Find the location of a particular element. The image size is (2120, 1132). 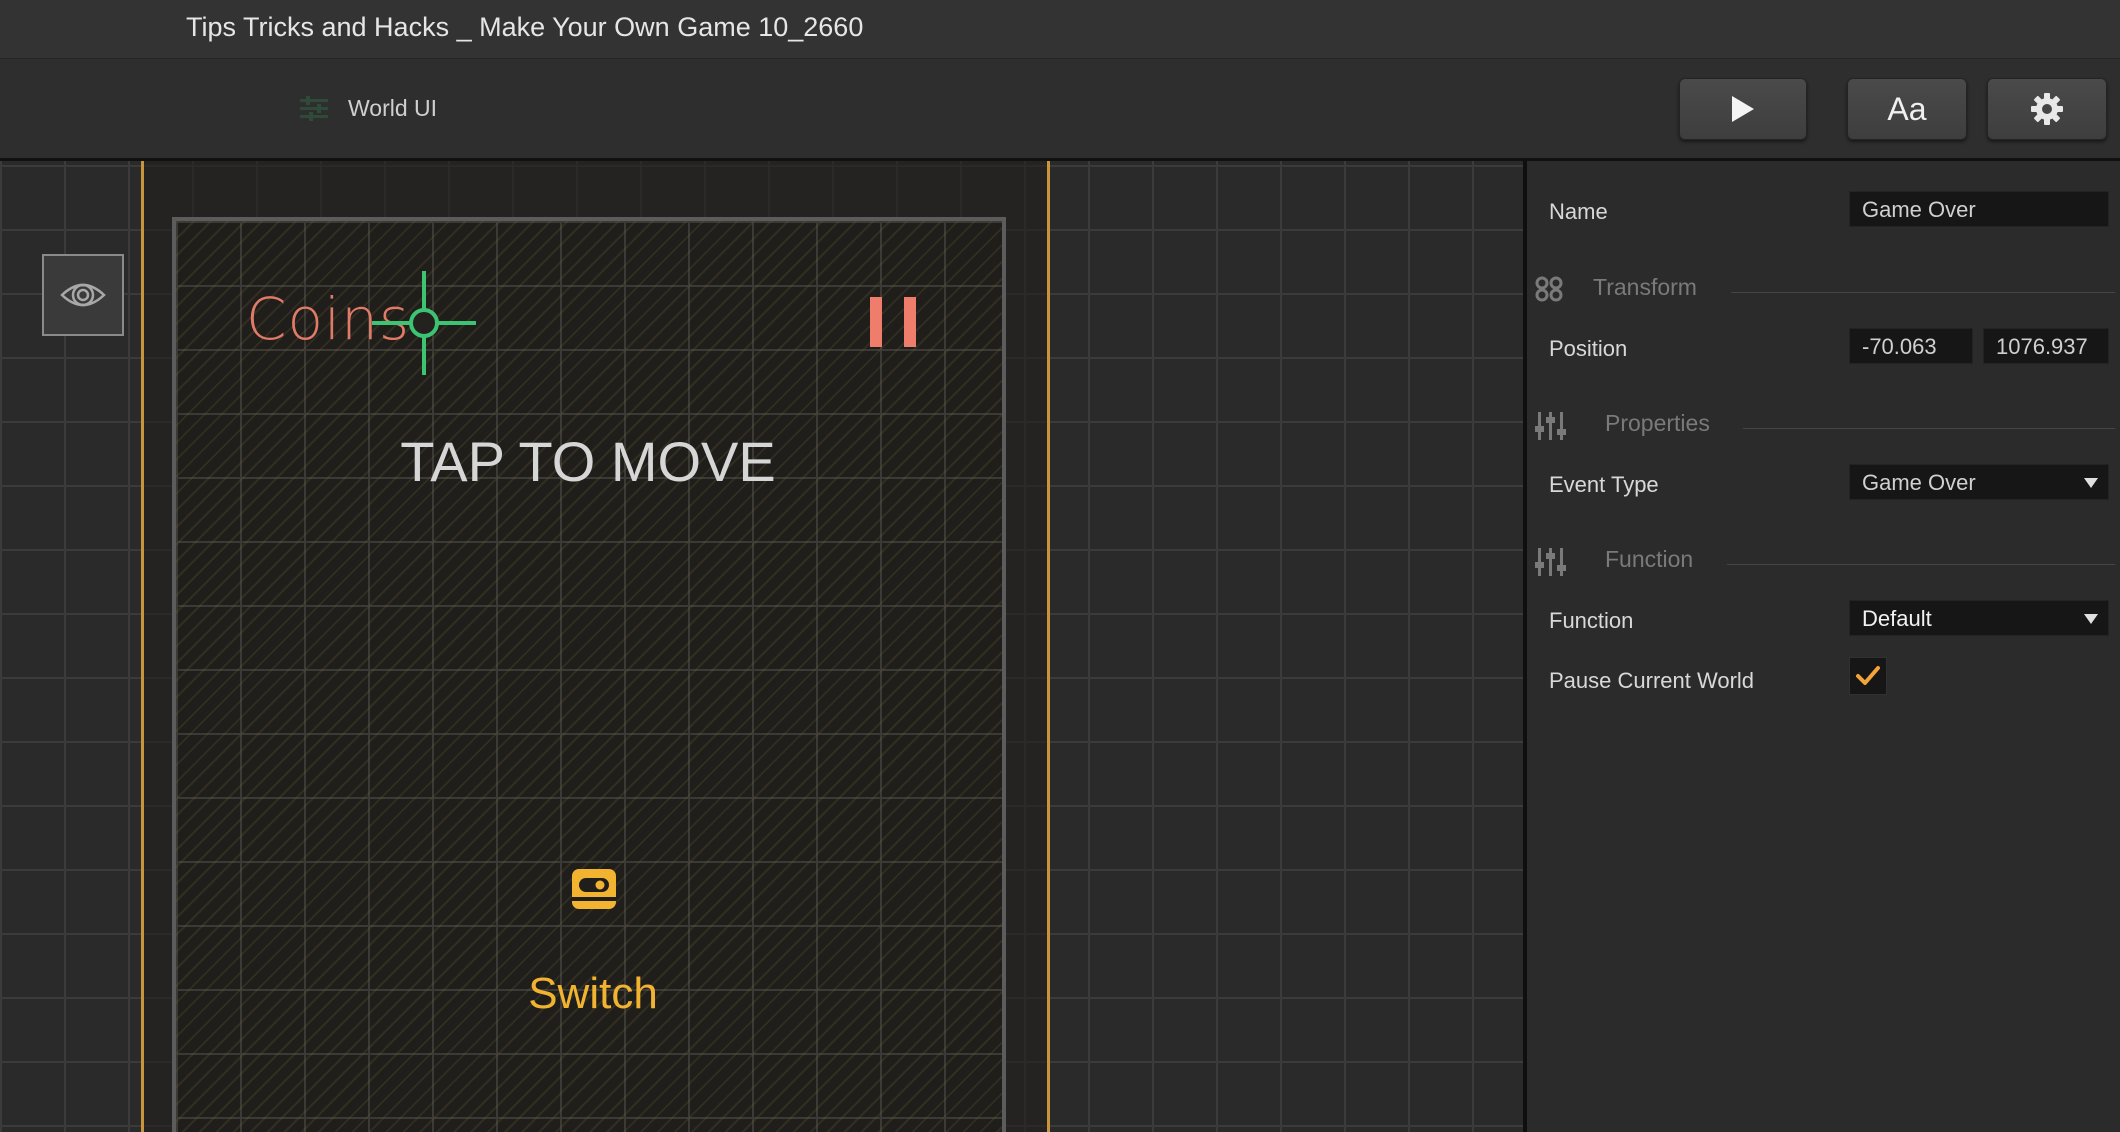

name-label: Name is located at coordinates (1578, 211).